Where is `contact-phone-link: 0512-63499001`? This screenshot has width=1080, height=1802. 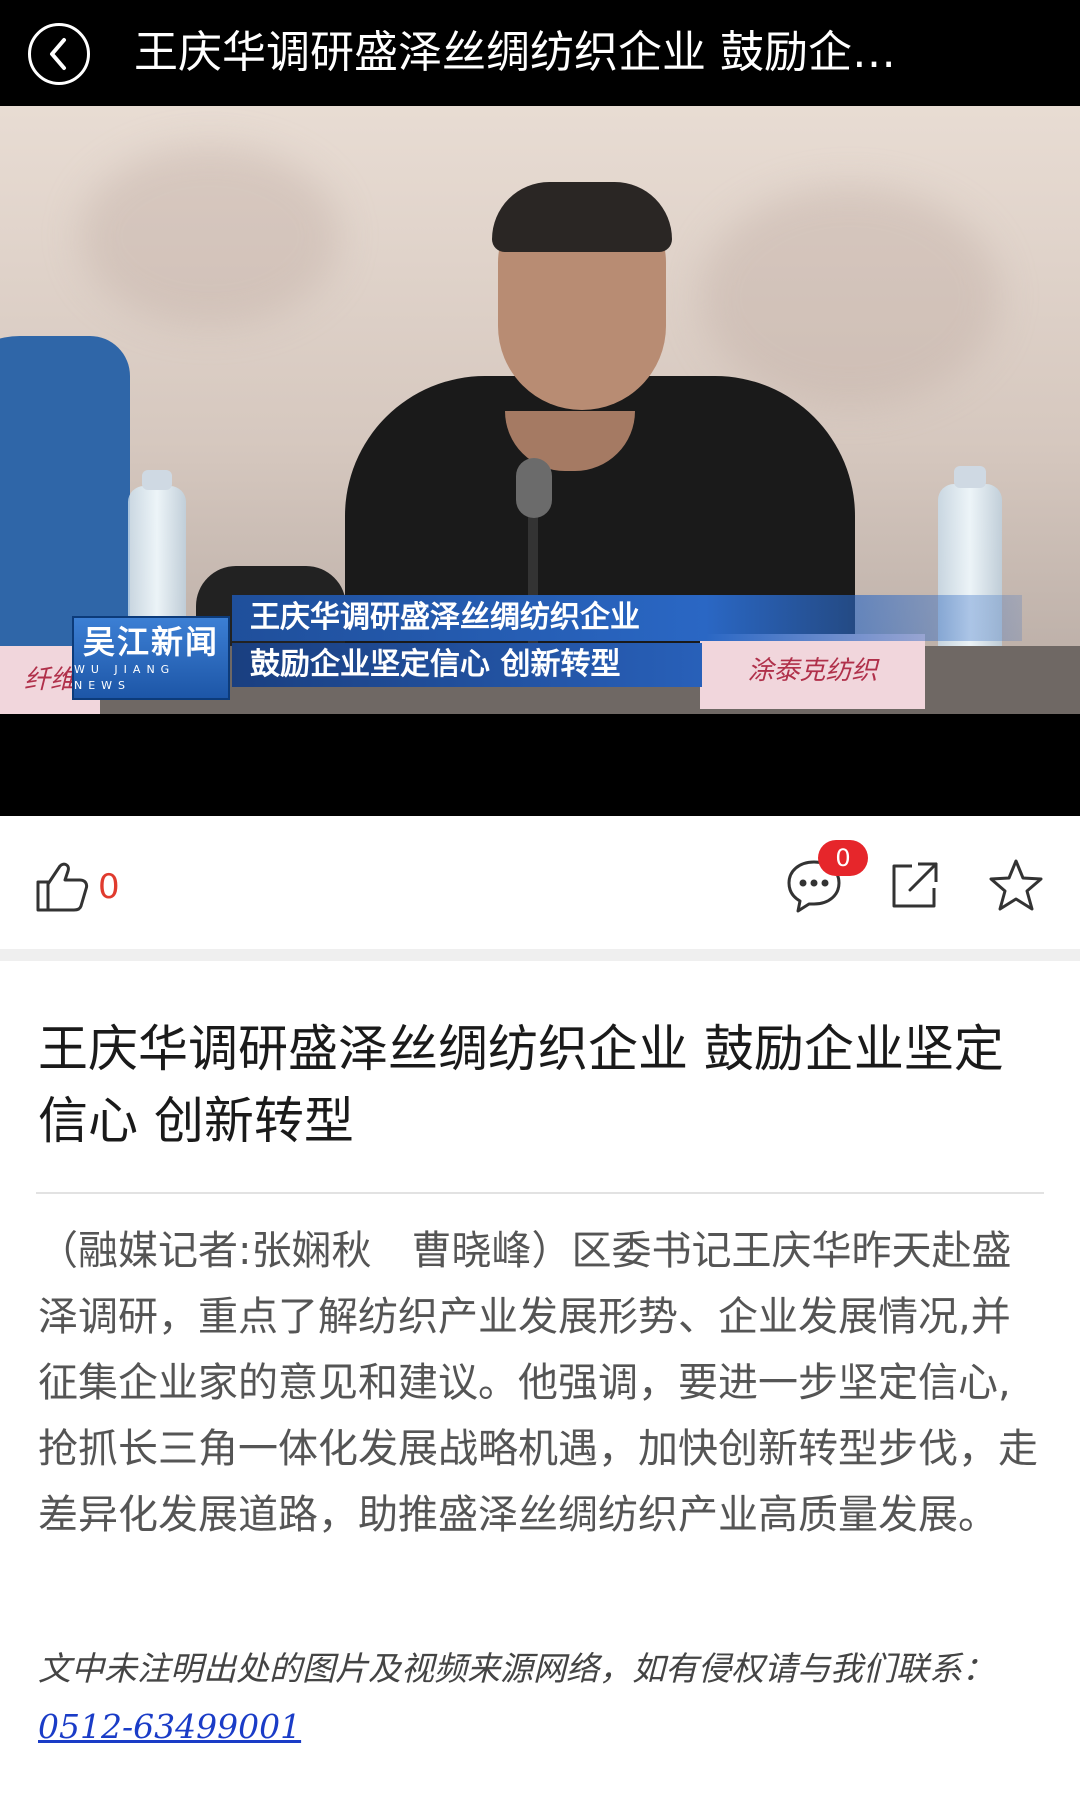 contact-phone-link: 0512-63499001 is located at coordinates (169, 1726).